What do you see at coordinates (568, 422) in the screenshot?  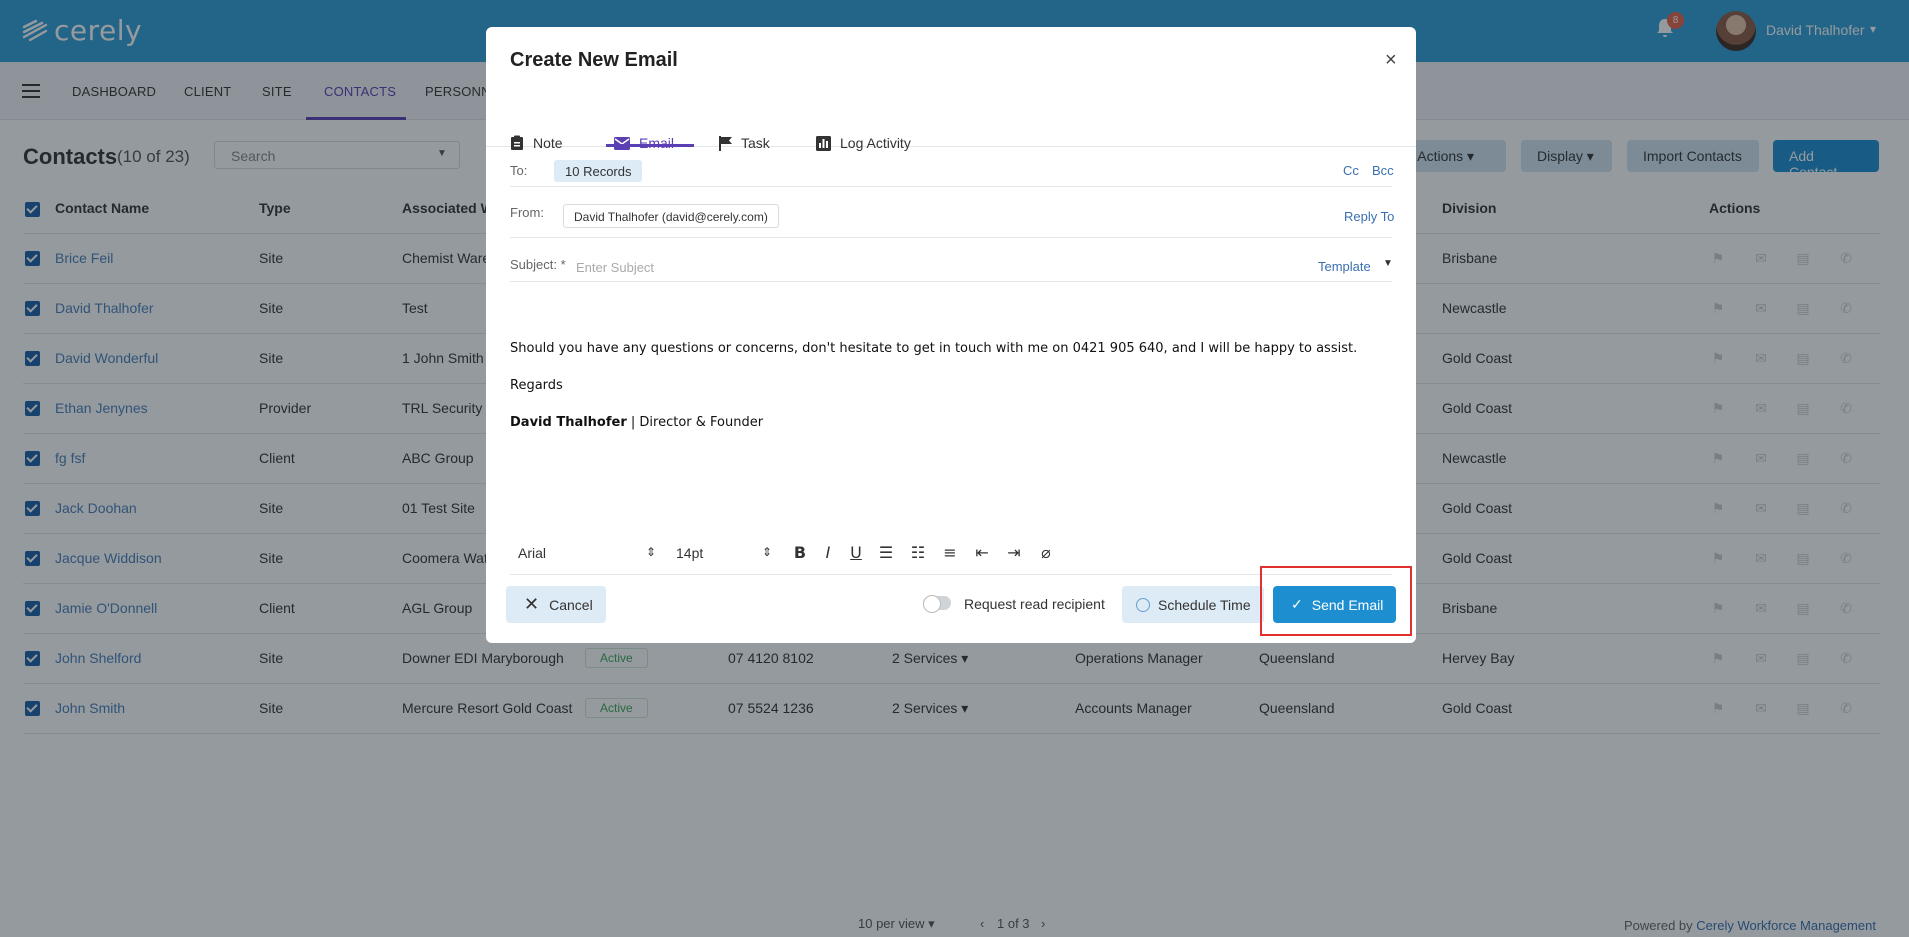 I see `signature-name: David Thalhofer` at bounding box center [568, 422].